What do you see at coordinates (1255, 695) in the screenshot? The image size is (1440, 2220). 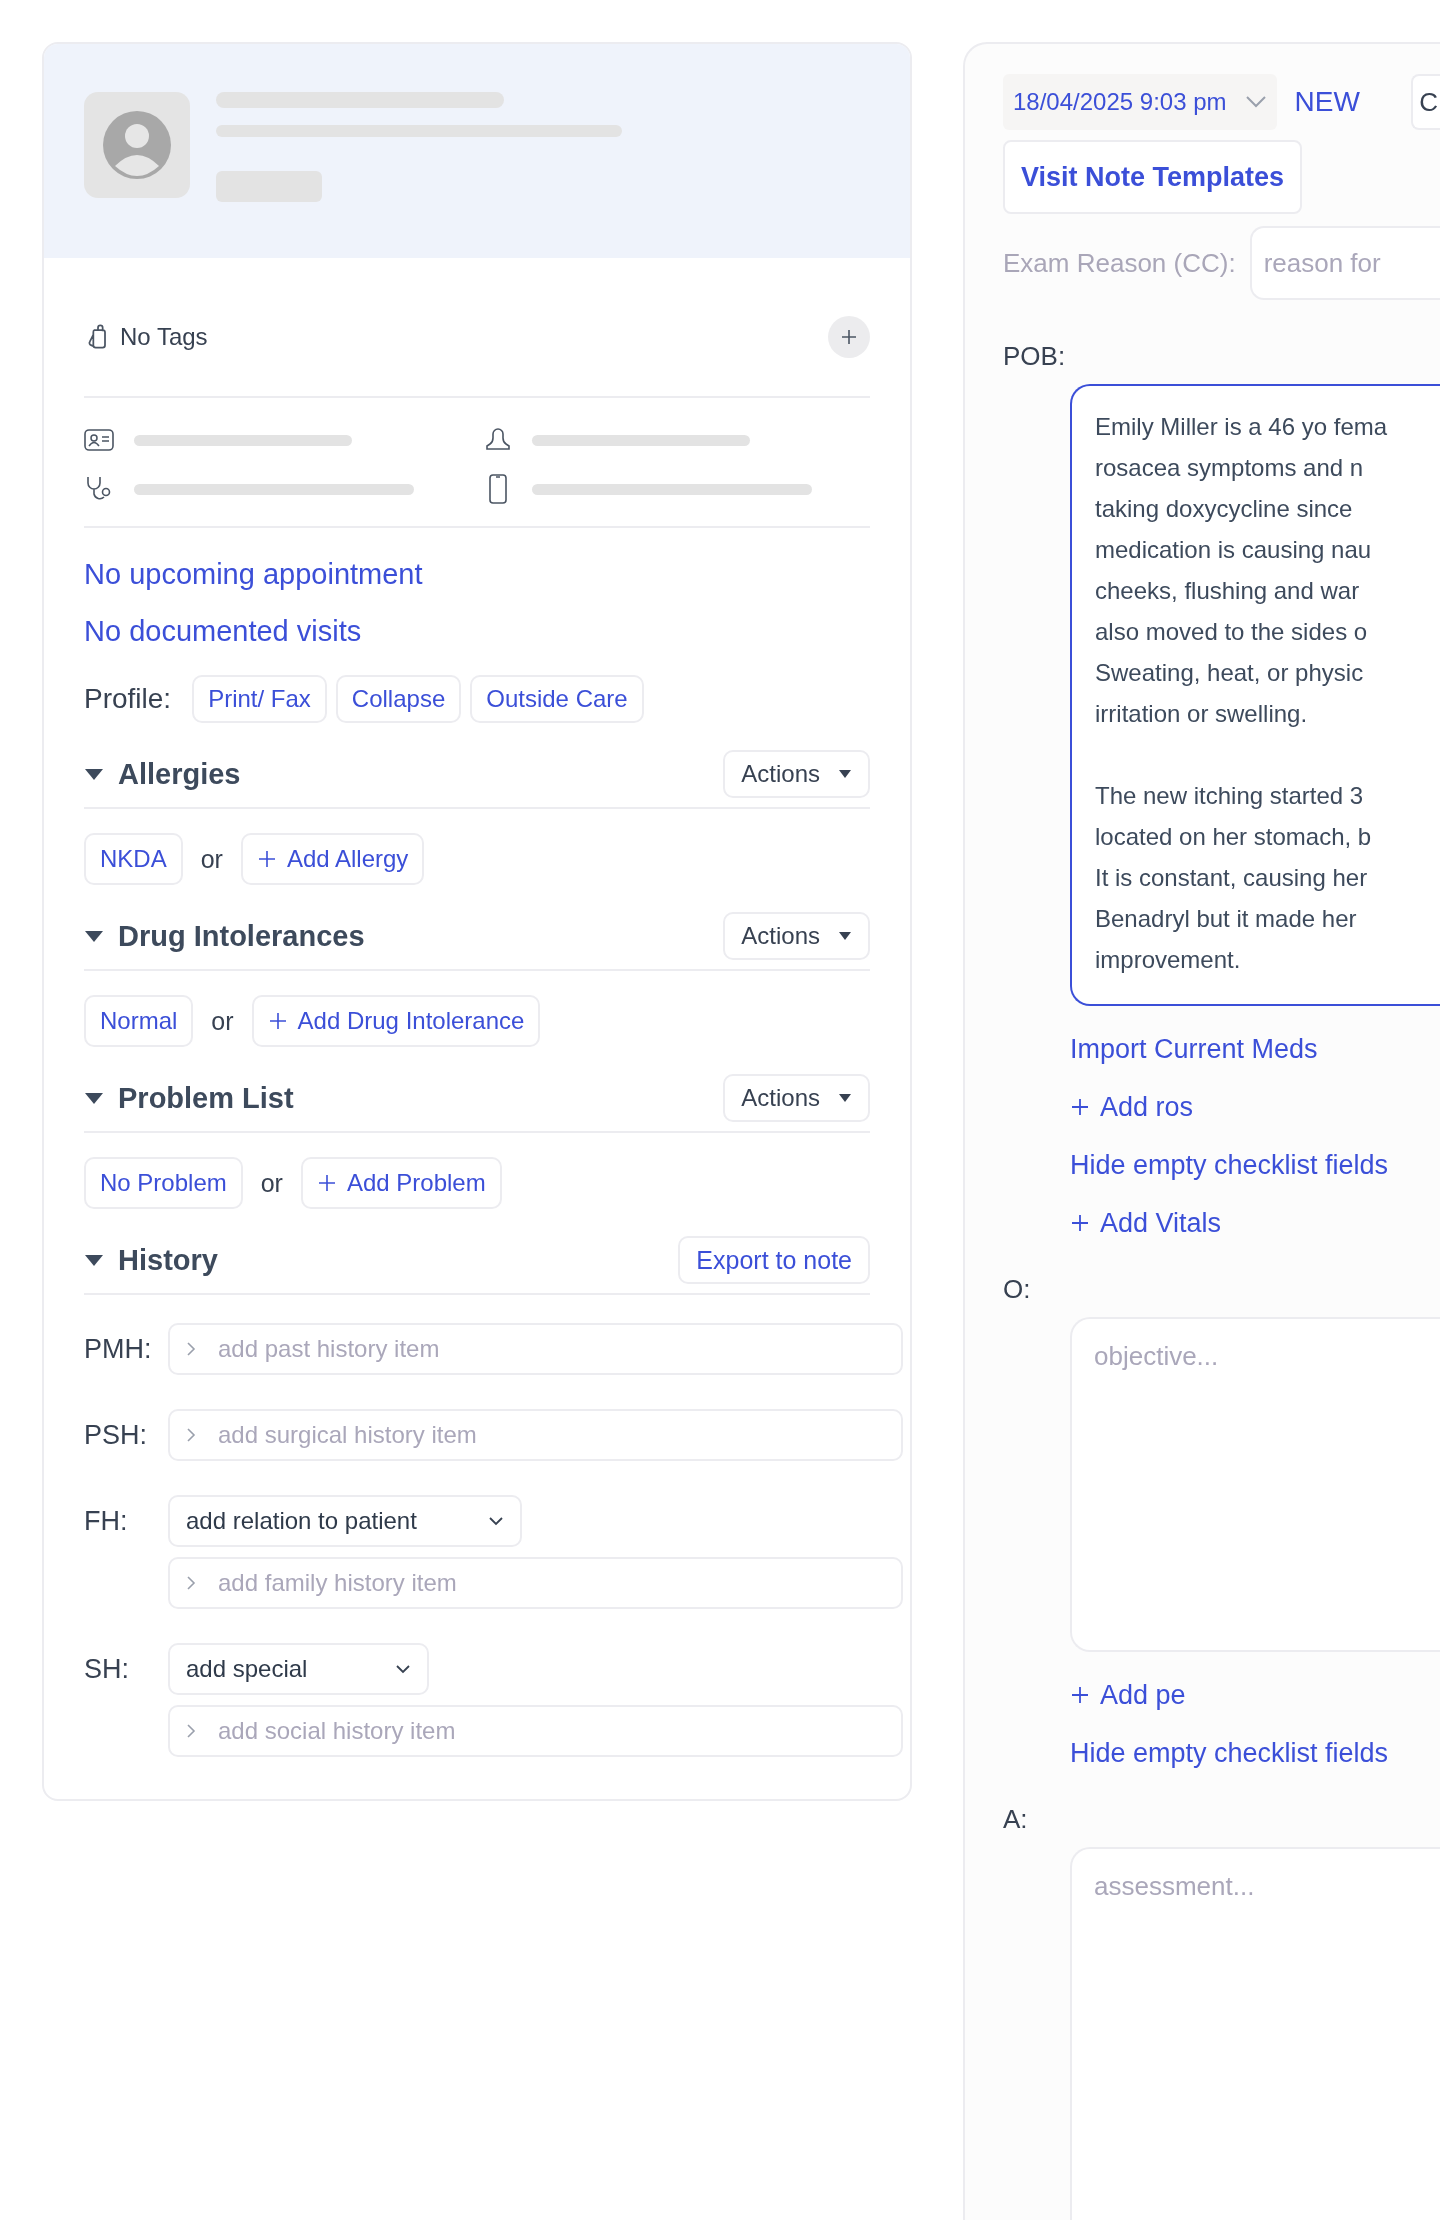 I see `pob-text-field: Emily Miller is a 46 yo fema rosacea symptoms and n taking doxycycline since medication is causing nau cheeks, flushing and war also moved to the sides o Sweating, heat, or physic irritation or swelling. The new itching started 3 located on her stomach, b It is constant, causing her Benadryl but it made her improvement.` at bounding box center [1255, 695].